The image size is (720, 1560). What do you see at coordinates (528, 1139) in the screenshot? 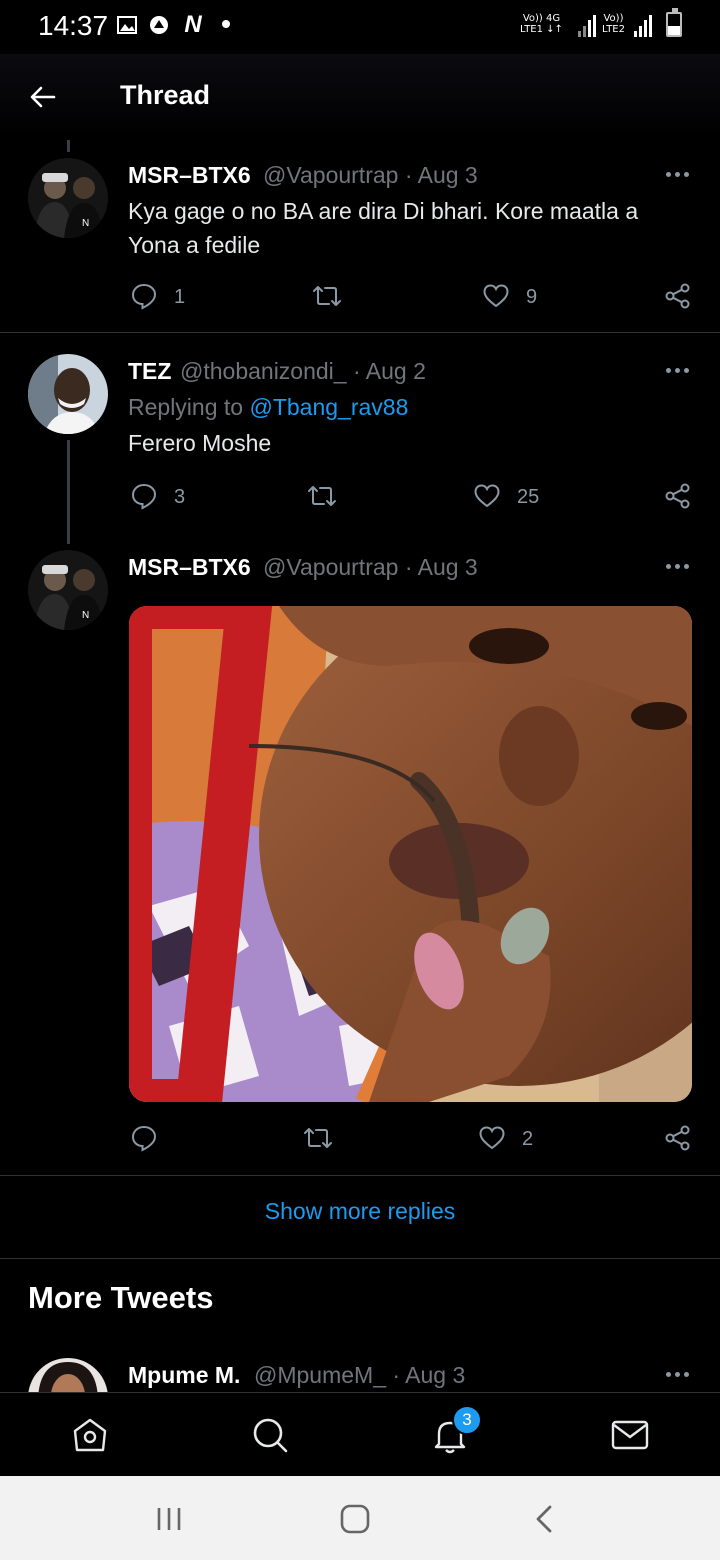
I see `like-count: 2` at bounding box center [528, 1139].